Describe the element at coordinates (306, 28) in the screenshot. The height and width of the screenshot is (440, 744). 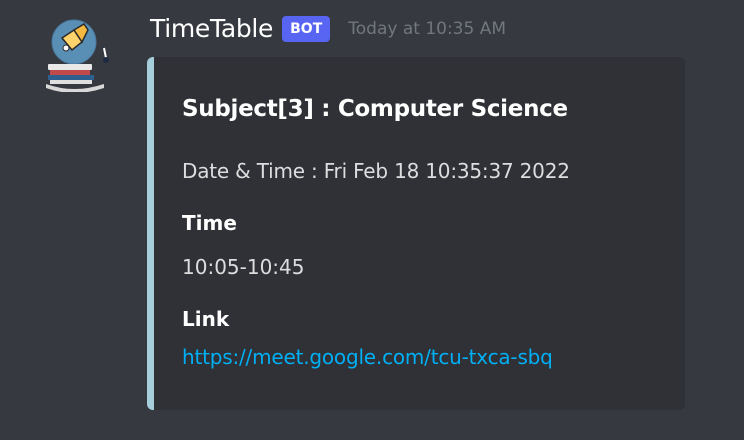
I see `bot-badge: BOT` at that location.